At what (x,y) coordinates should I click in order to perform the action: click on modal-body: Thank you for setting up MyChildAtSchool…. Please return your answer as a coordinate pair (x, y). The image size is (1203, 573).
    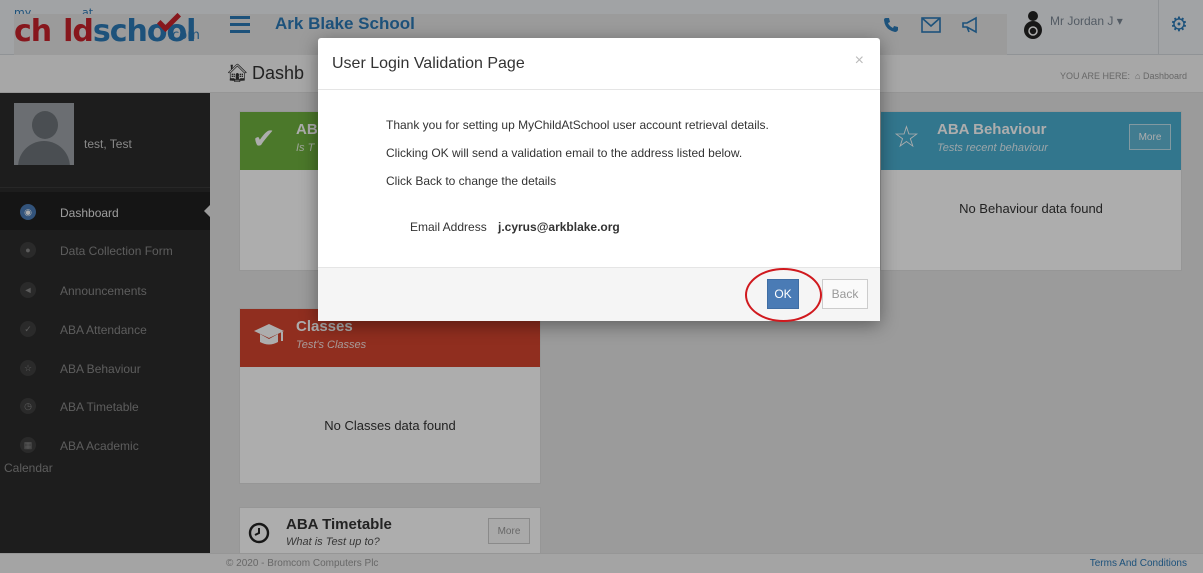
    Looking at the image, I should click on (599, 178).